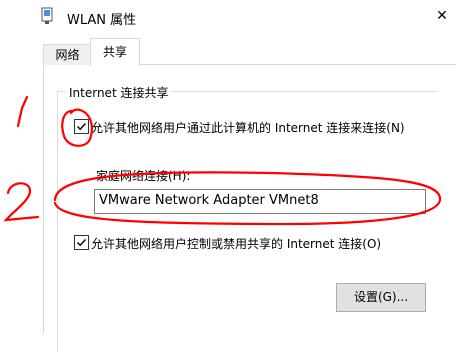 The width and height of the screenshot is (456, 352). Describe the element at coordinates (67, 54) in the screenshot. I see `tab-network: 网络` at that location.